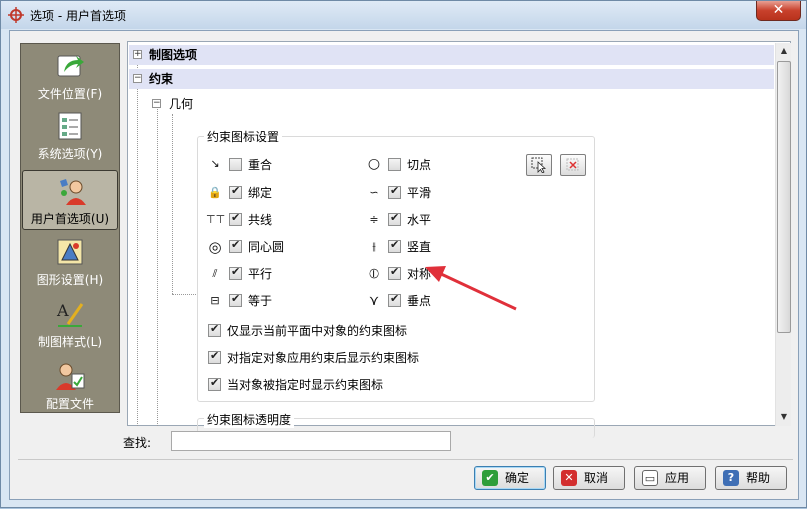 The height and width of the screenshot is (509, 807). Describe the element at coordinates (405, 459) in the screenshot. I see `divider` at that location.